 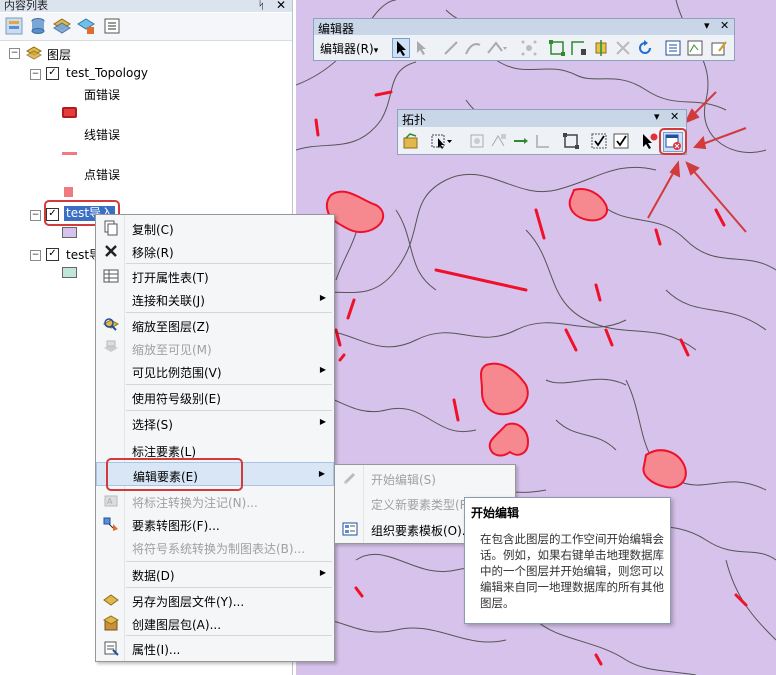 What do you see at coordinates (477, 141) in the screenshot?
I see `show-shared-features-icon` at bounding box center [477, 141].